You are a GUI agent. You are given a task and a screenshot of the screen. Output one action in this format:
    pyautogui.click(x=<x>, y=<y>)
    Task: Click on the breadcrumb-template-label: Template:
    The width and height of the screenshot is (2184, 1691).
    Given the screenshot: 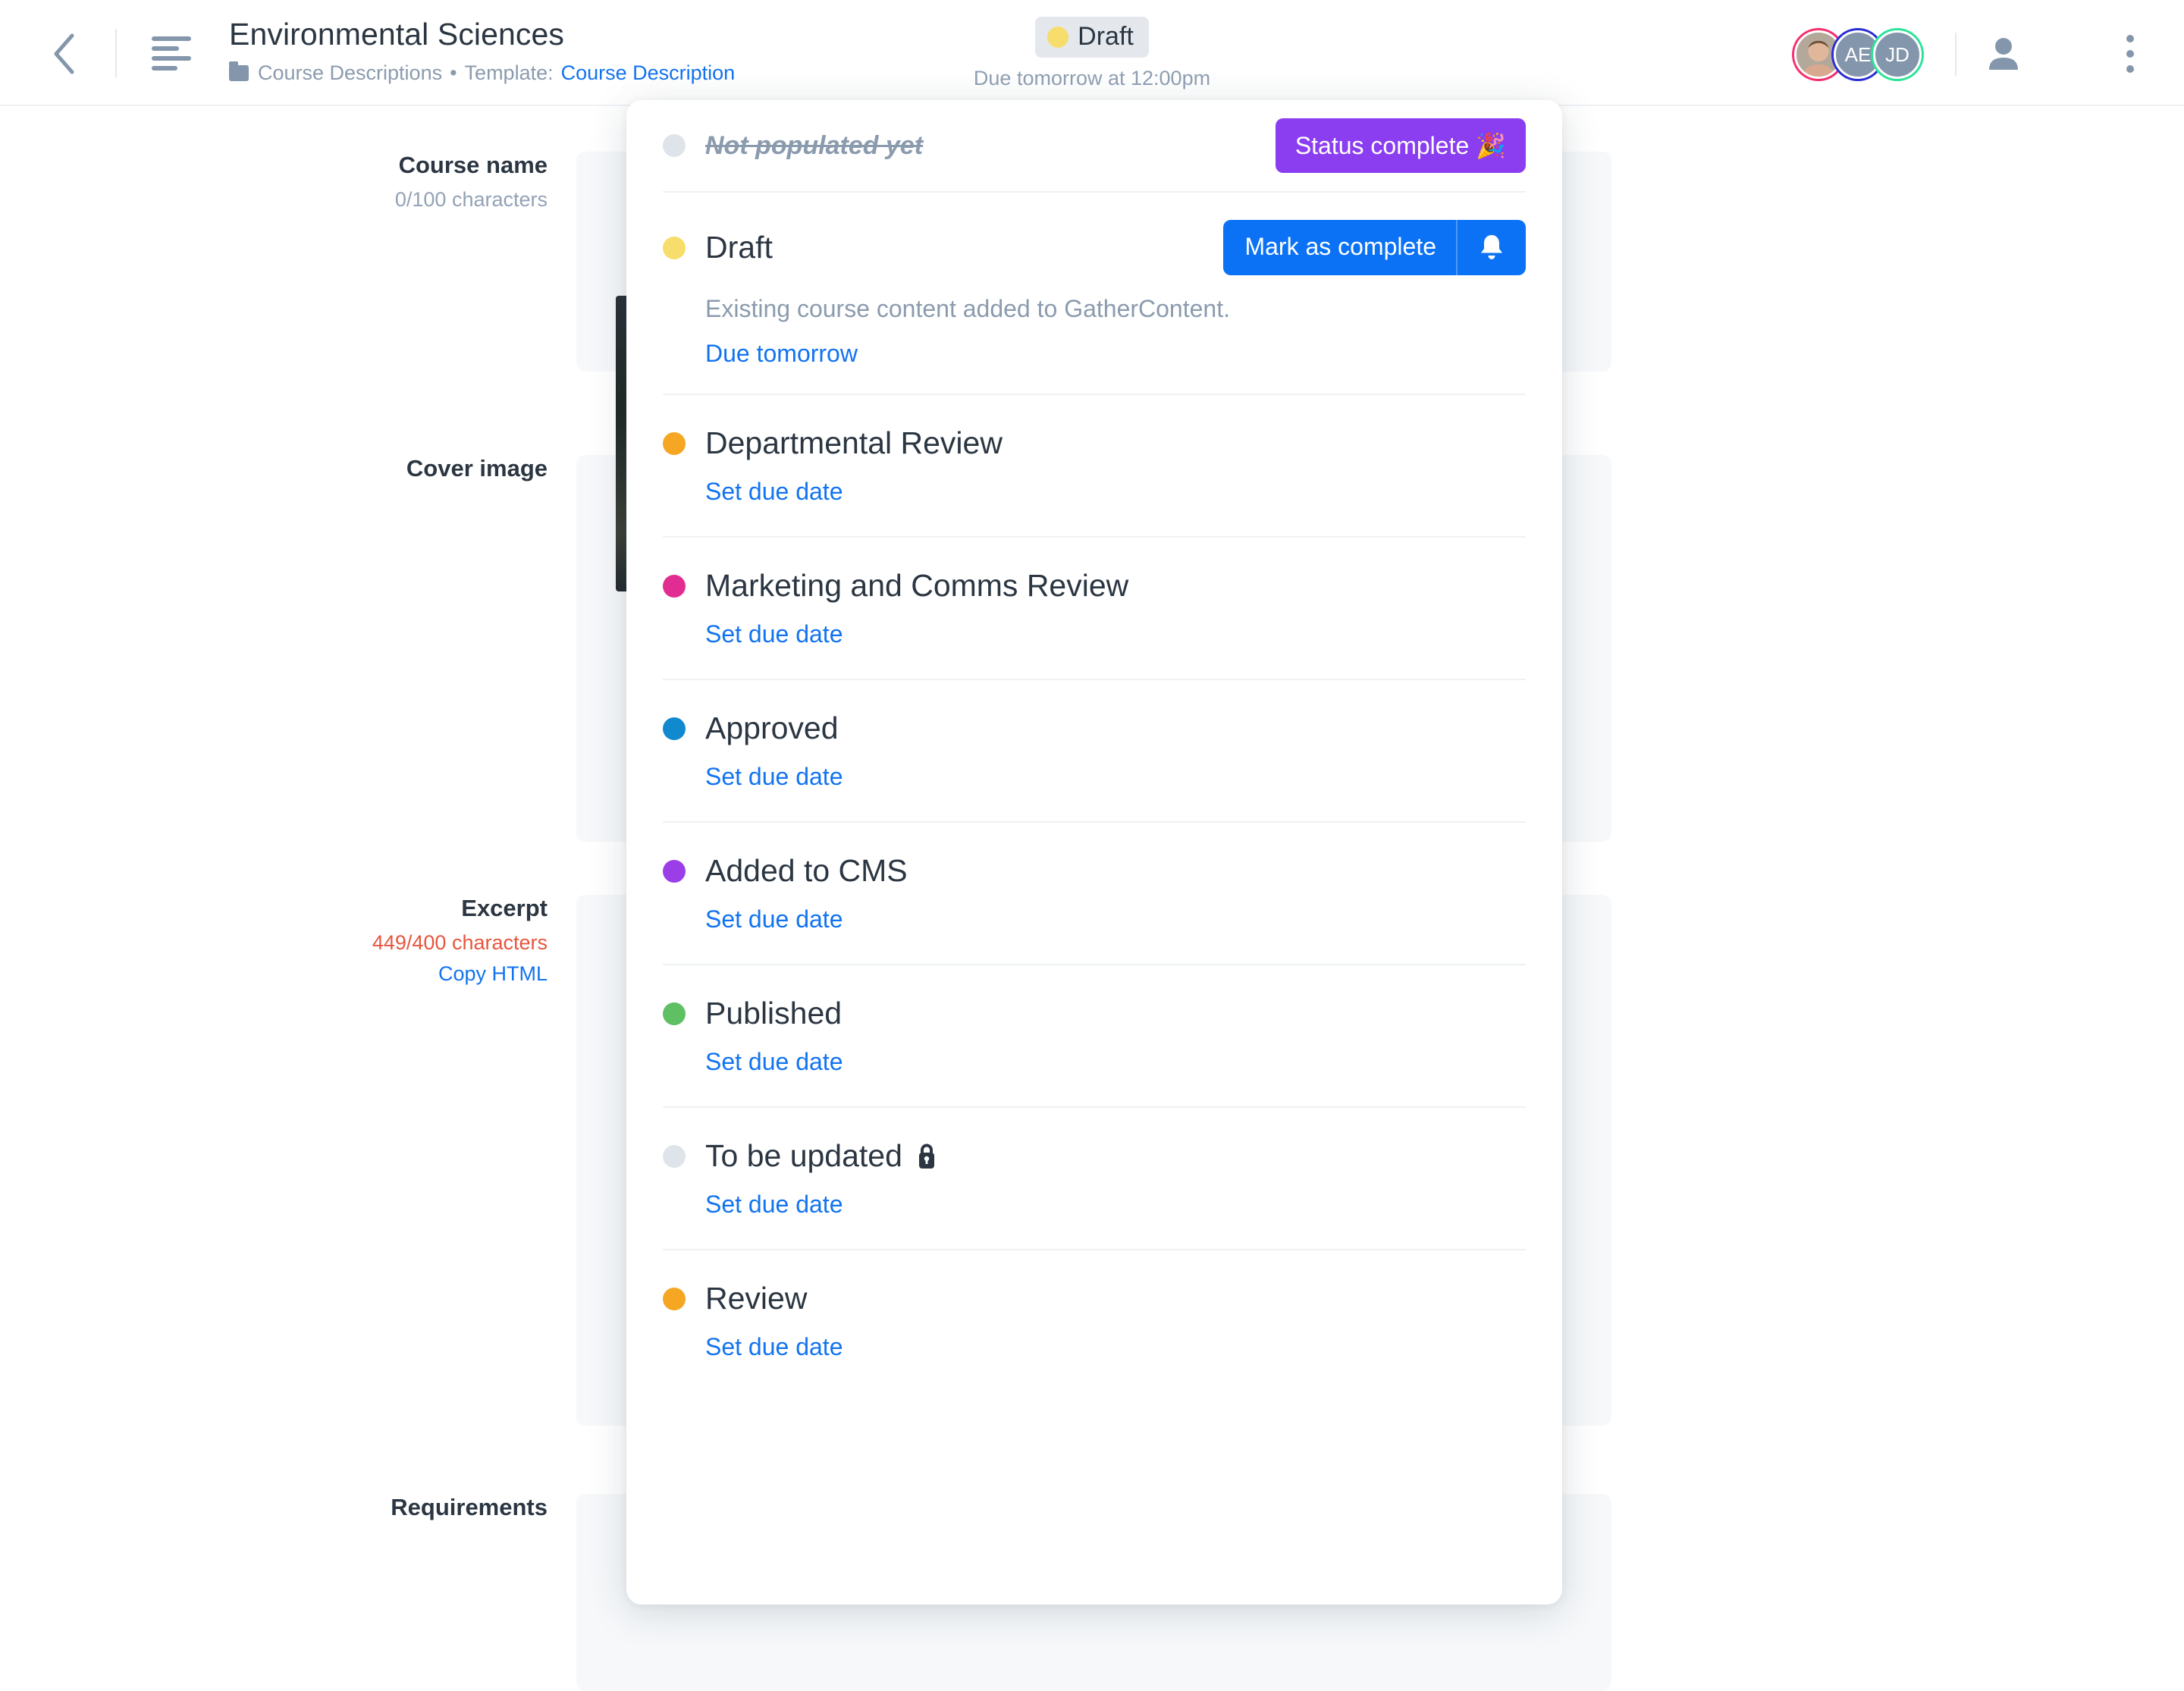 What is the action you would take?
    pyautogui.click(x=509, y=72)
    